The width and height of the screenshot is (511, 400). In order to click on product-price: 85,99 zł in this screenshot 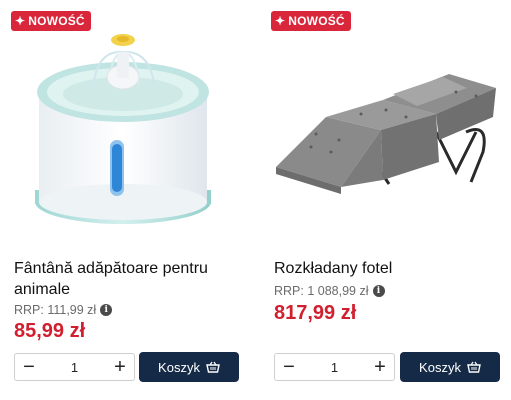, I will do `click(50, 331)`.